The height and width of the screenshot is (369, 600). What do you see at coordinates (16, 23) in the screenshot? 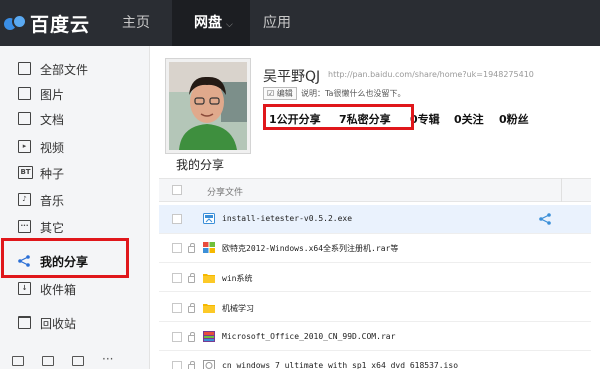
I see `cloud-logo-icon` at bounding box center [16, 23].